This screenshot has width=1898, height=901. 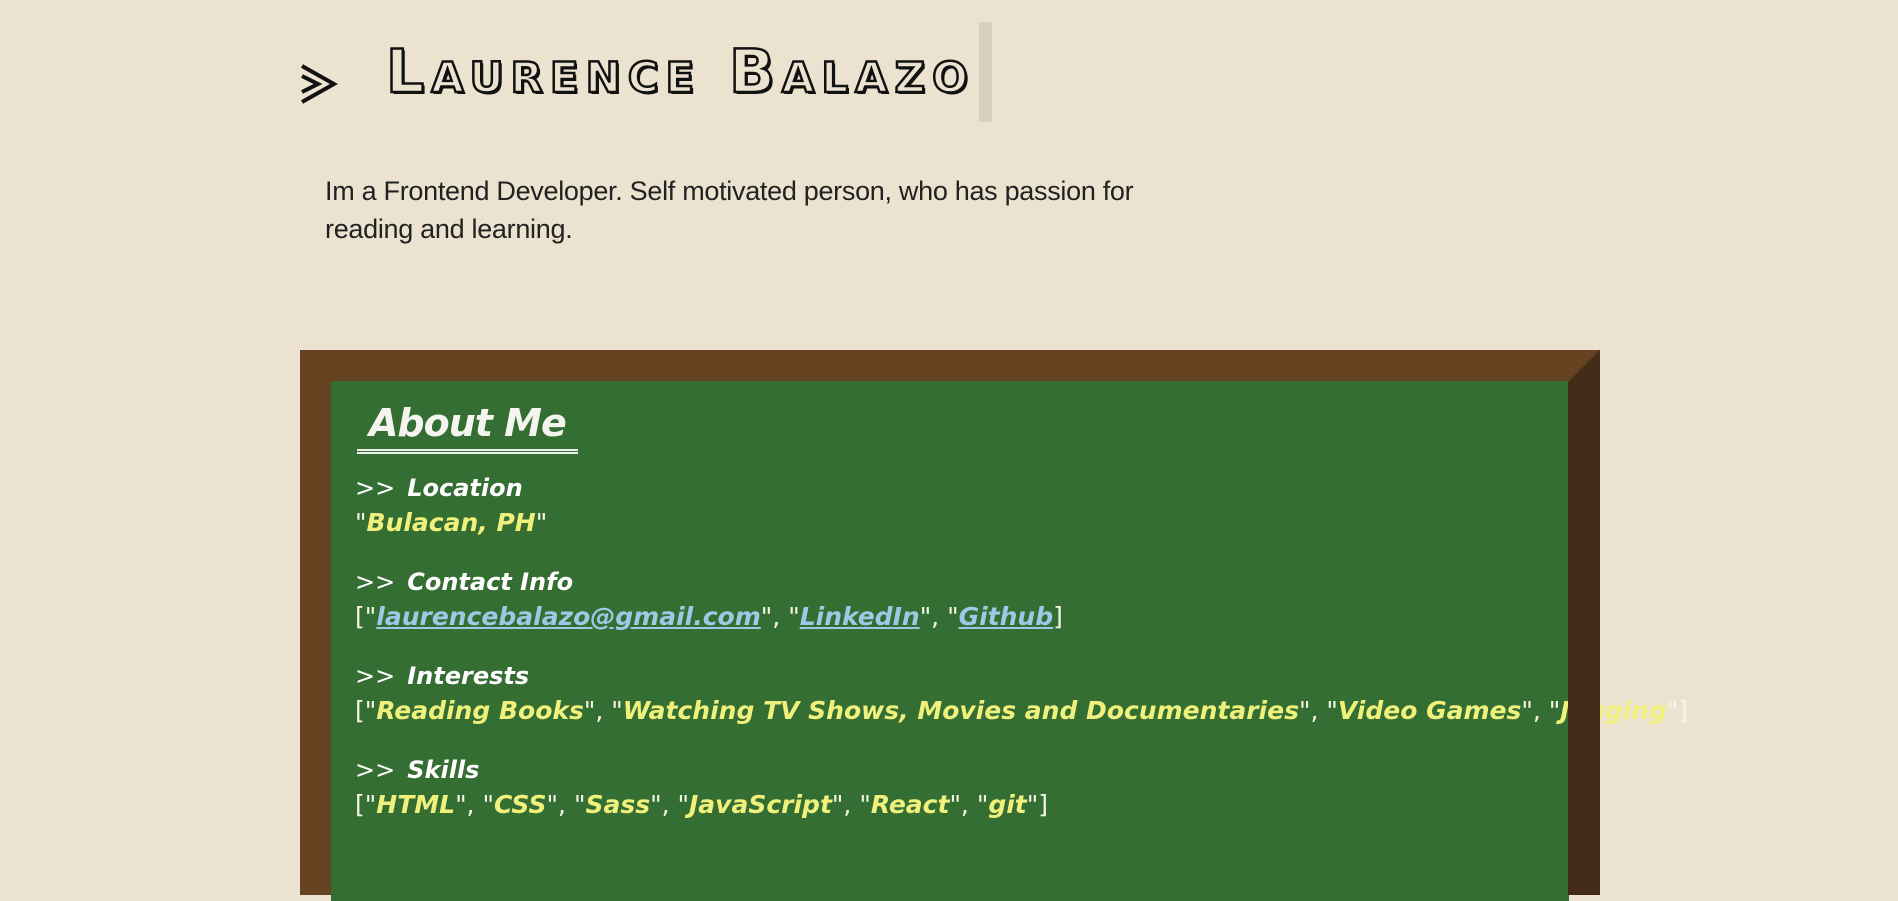 What do you see at coordinates (443, 770) in the screenshot?
I see `skills-label: Skills` at bounding box center [443, 770].